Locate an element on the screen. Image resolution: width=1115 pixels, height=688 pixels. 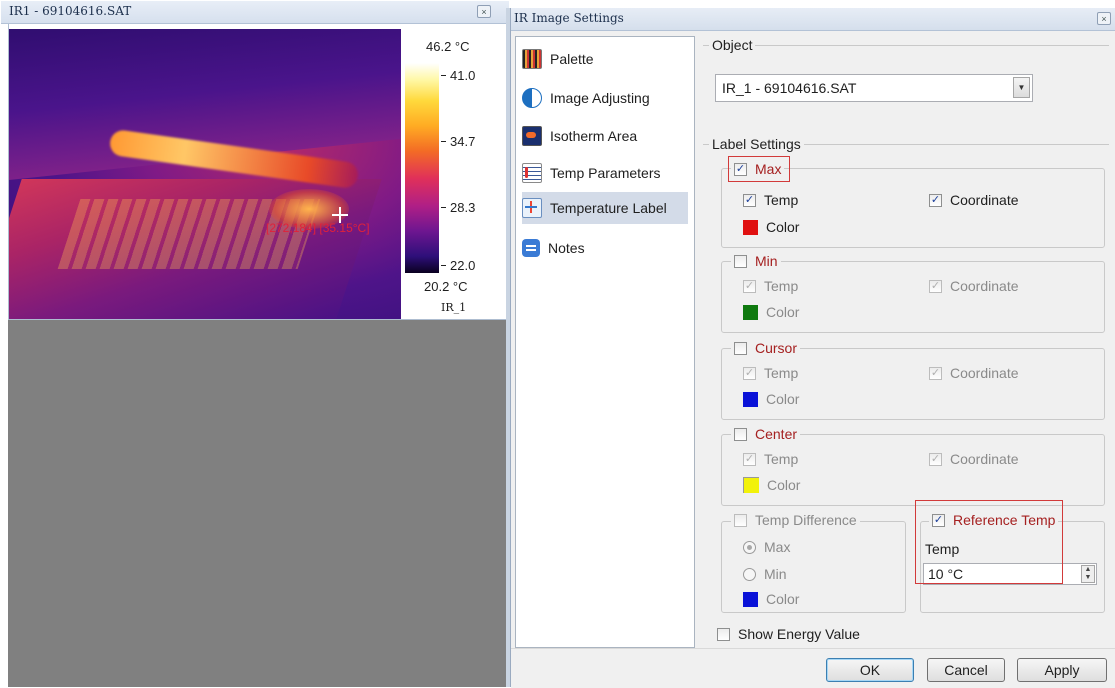
notes-icon is located at coordinates (531, 248).